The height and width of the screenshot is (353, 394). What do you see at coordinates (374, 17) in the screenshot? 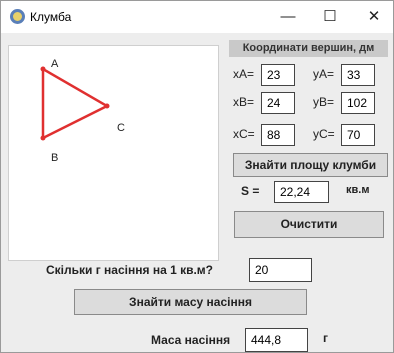
I see `close-button: ✕` at bounding box center [374, 17].